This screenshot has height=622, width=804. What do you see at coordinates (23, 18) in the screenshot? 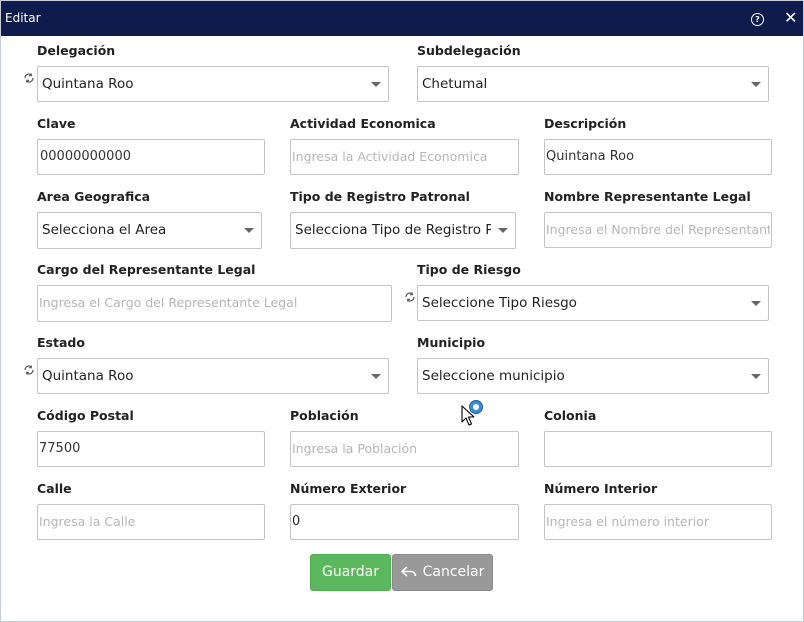
I see `dialog-title: Editar` at bounding box center [23, 18].